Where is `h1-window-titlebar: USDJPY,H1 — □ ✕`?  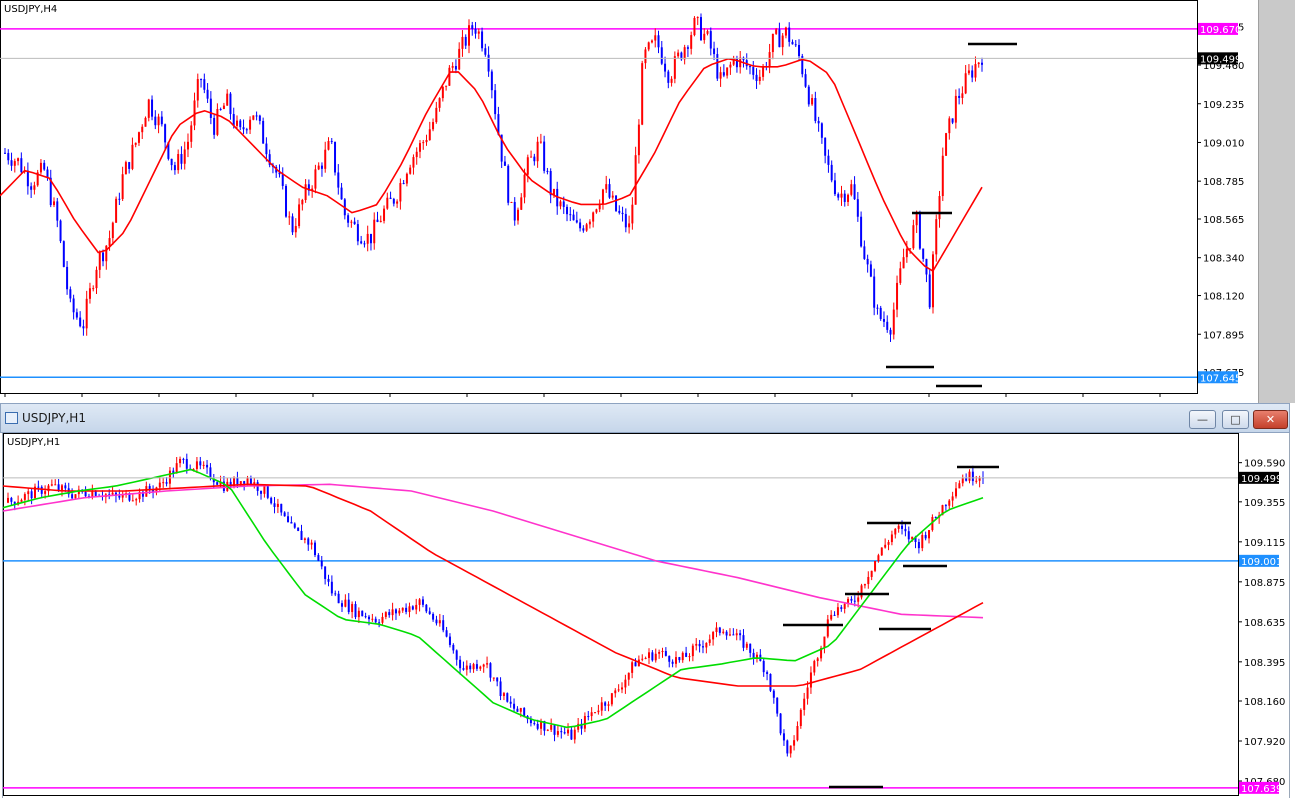
h1-window-titlebar: USDJPY,H1 — □ ✕ is located at coordinates (645, 418).